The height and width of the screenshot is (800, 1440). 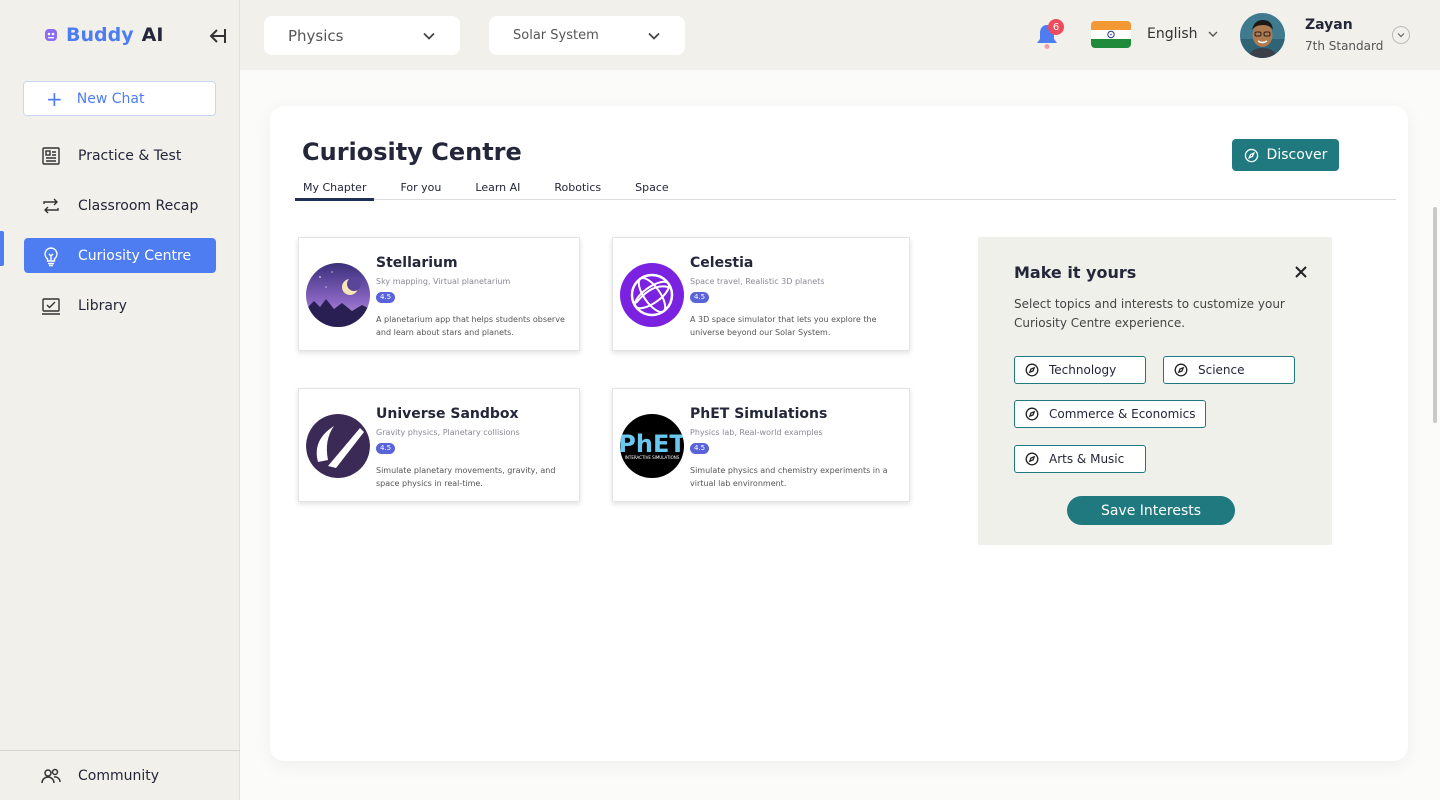 I want to click on sidebar-item-library: Library, so click(x=120, y=305).